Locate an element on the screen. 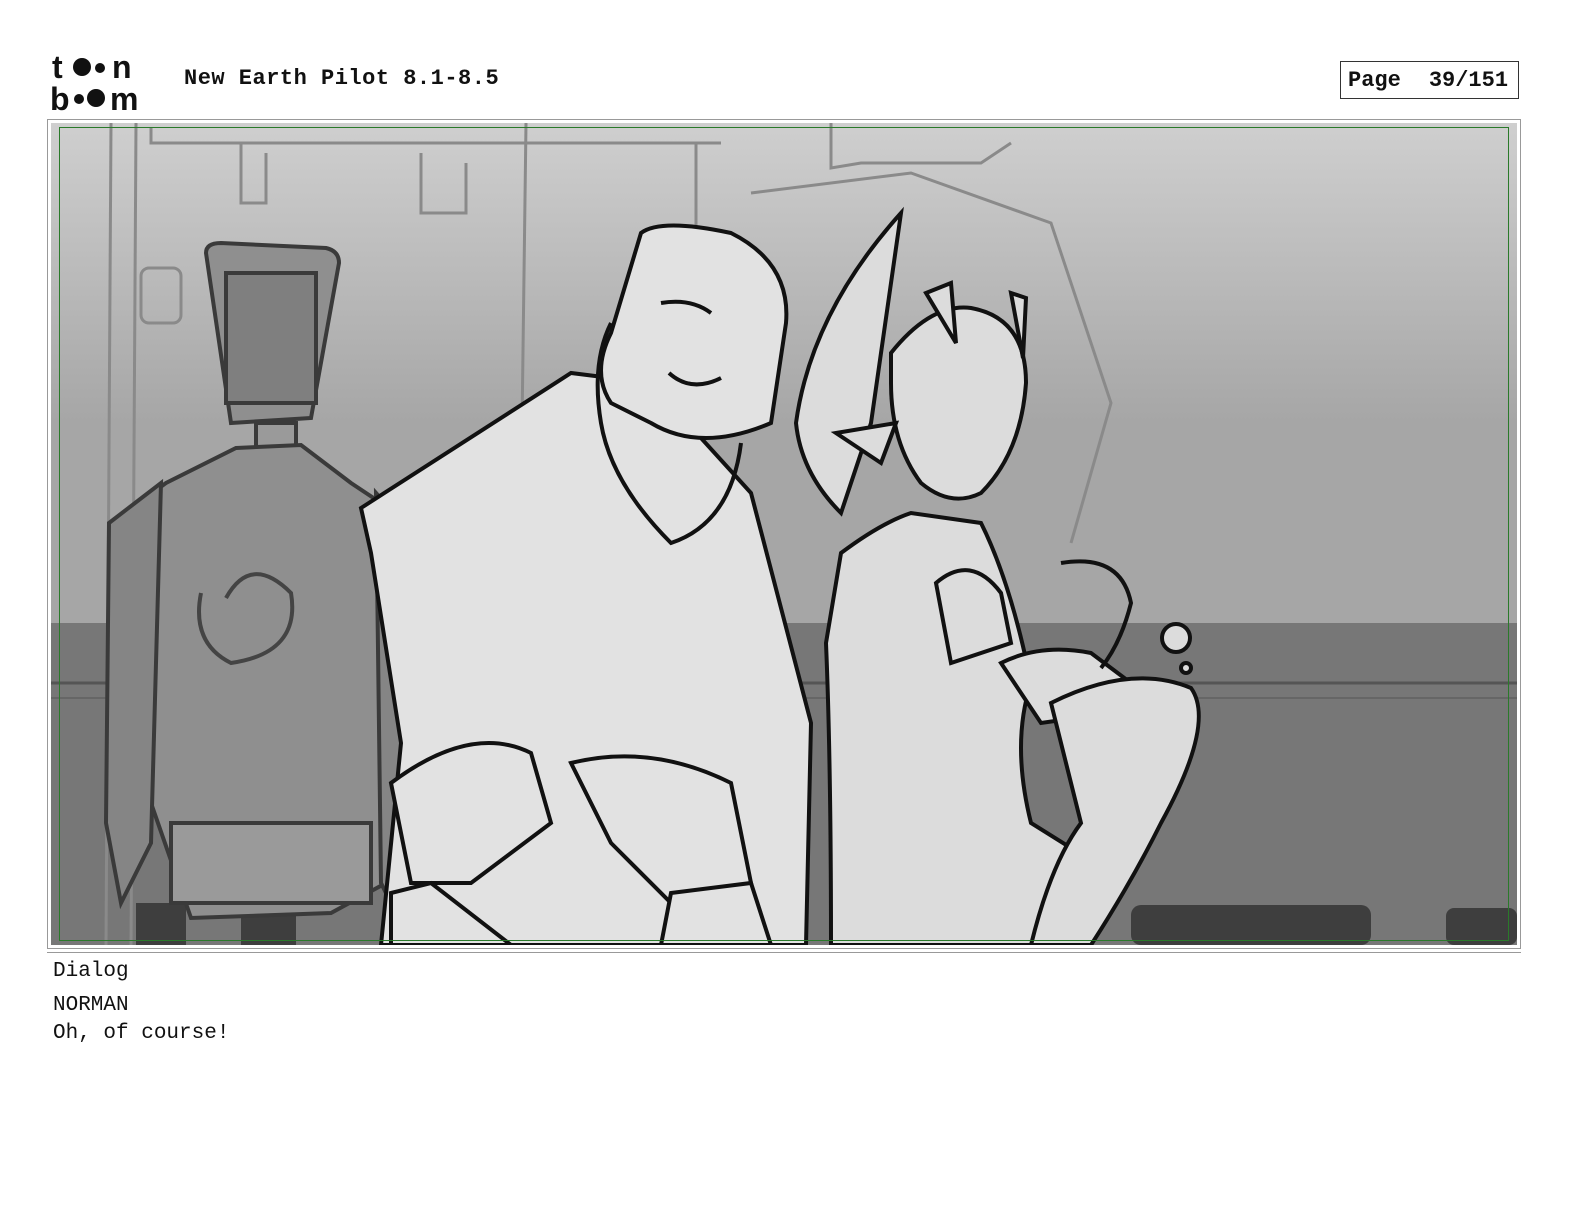 This screenshot has height=1224, width=1584. dialog-line: Oh, of course! is located at coordinates (141, 1033).